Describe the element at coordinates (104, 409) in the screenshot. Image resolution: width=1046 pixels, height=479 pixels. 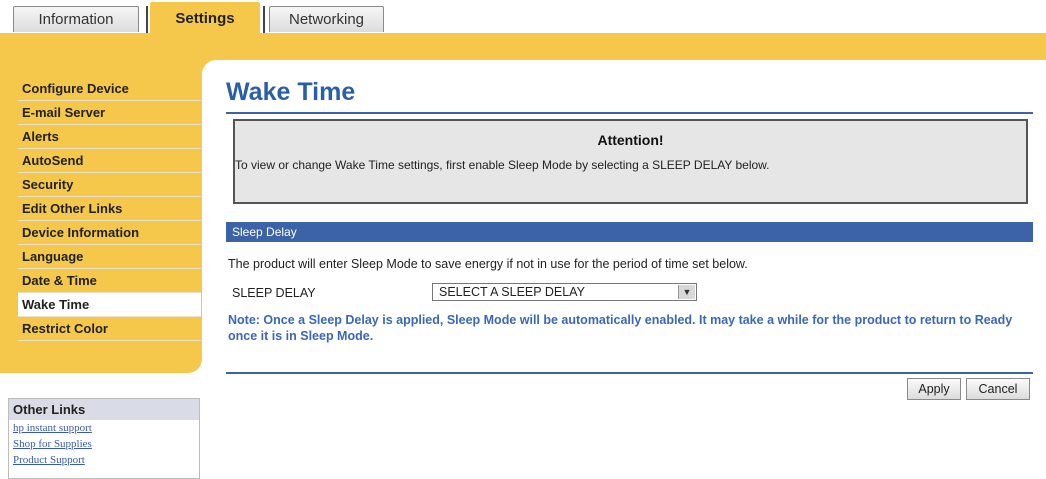
I see `other-links-header: Other Links` at that location.